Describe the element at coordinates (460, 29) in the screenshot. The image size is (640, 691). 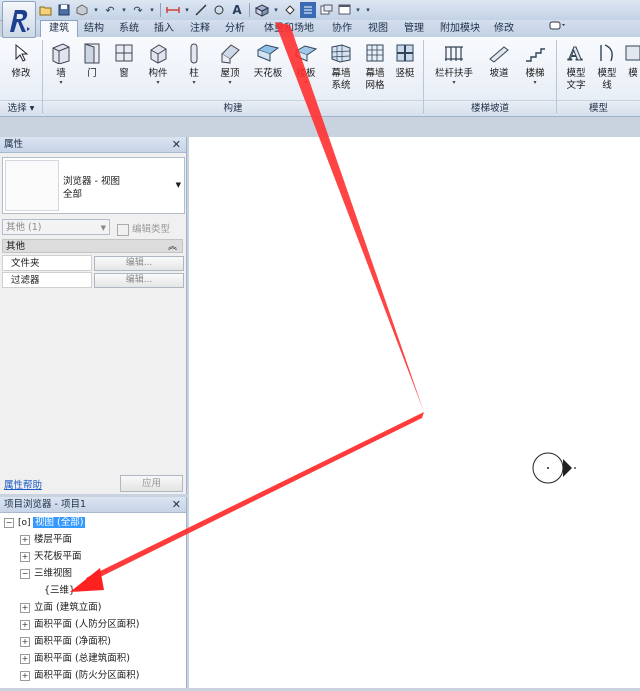
I see `tab-addins: 附加模块` at that location.